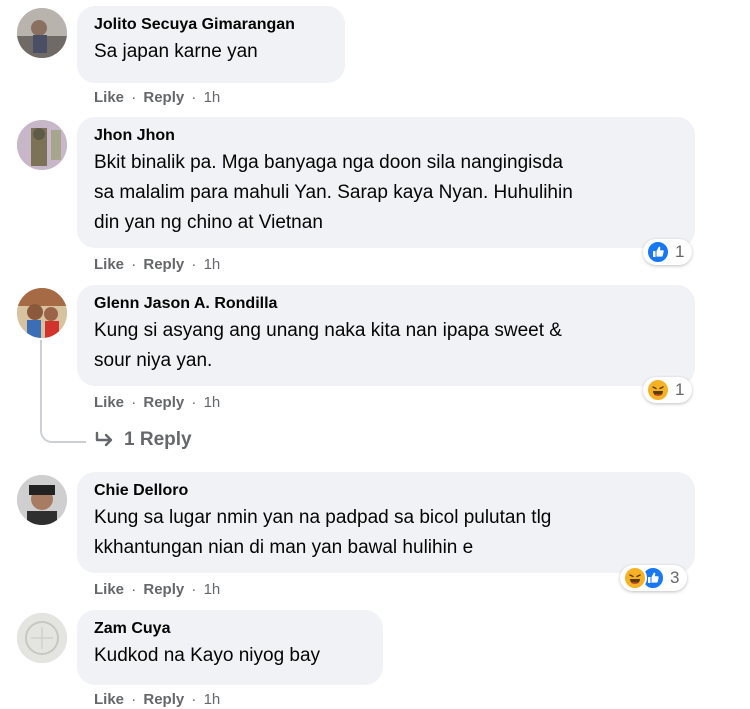  Describe the element at coordinates (104, 439) in the screenshot. I see `reply-arrow-icon` at that location.